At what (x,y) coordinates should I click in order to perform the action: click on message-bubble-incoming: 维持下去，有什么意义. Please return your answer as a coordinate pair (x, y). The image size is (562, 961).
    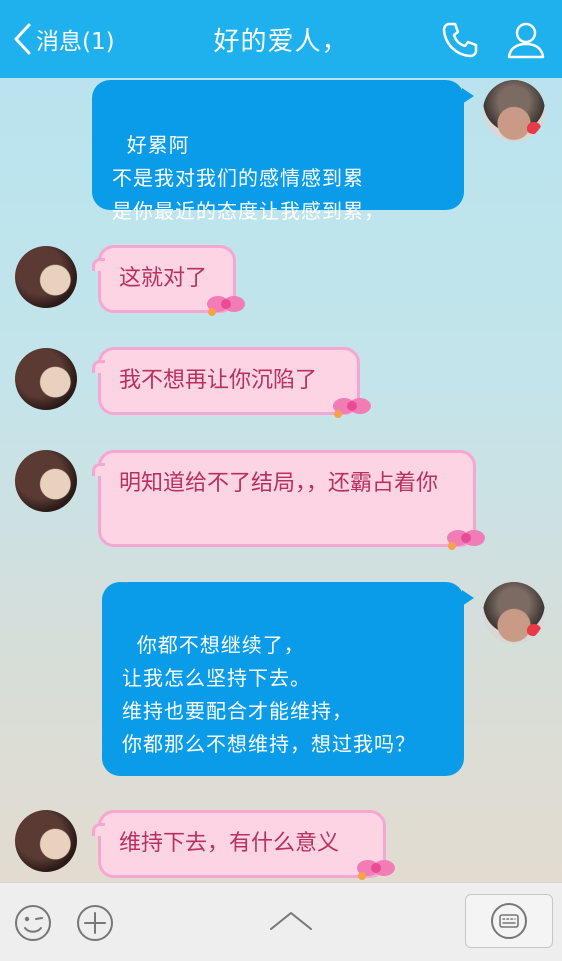
    Looking at the image, I should click on (239, 844).